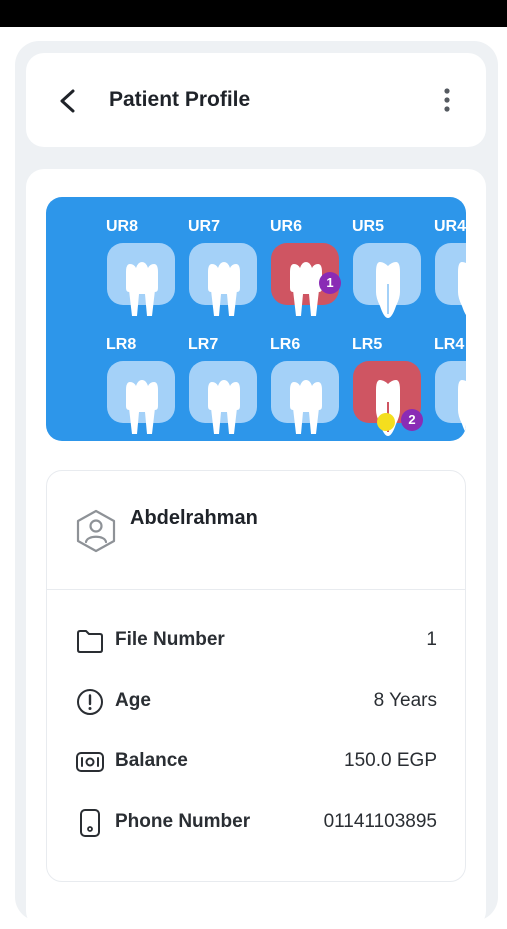  What do you see at coordinates (285, 344) in the screenshot?
I see `tooth-code-label: LR6` at bounding box center [285, 344].